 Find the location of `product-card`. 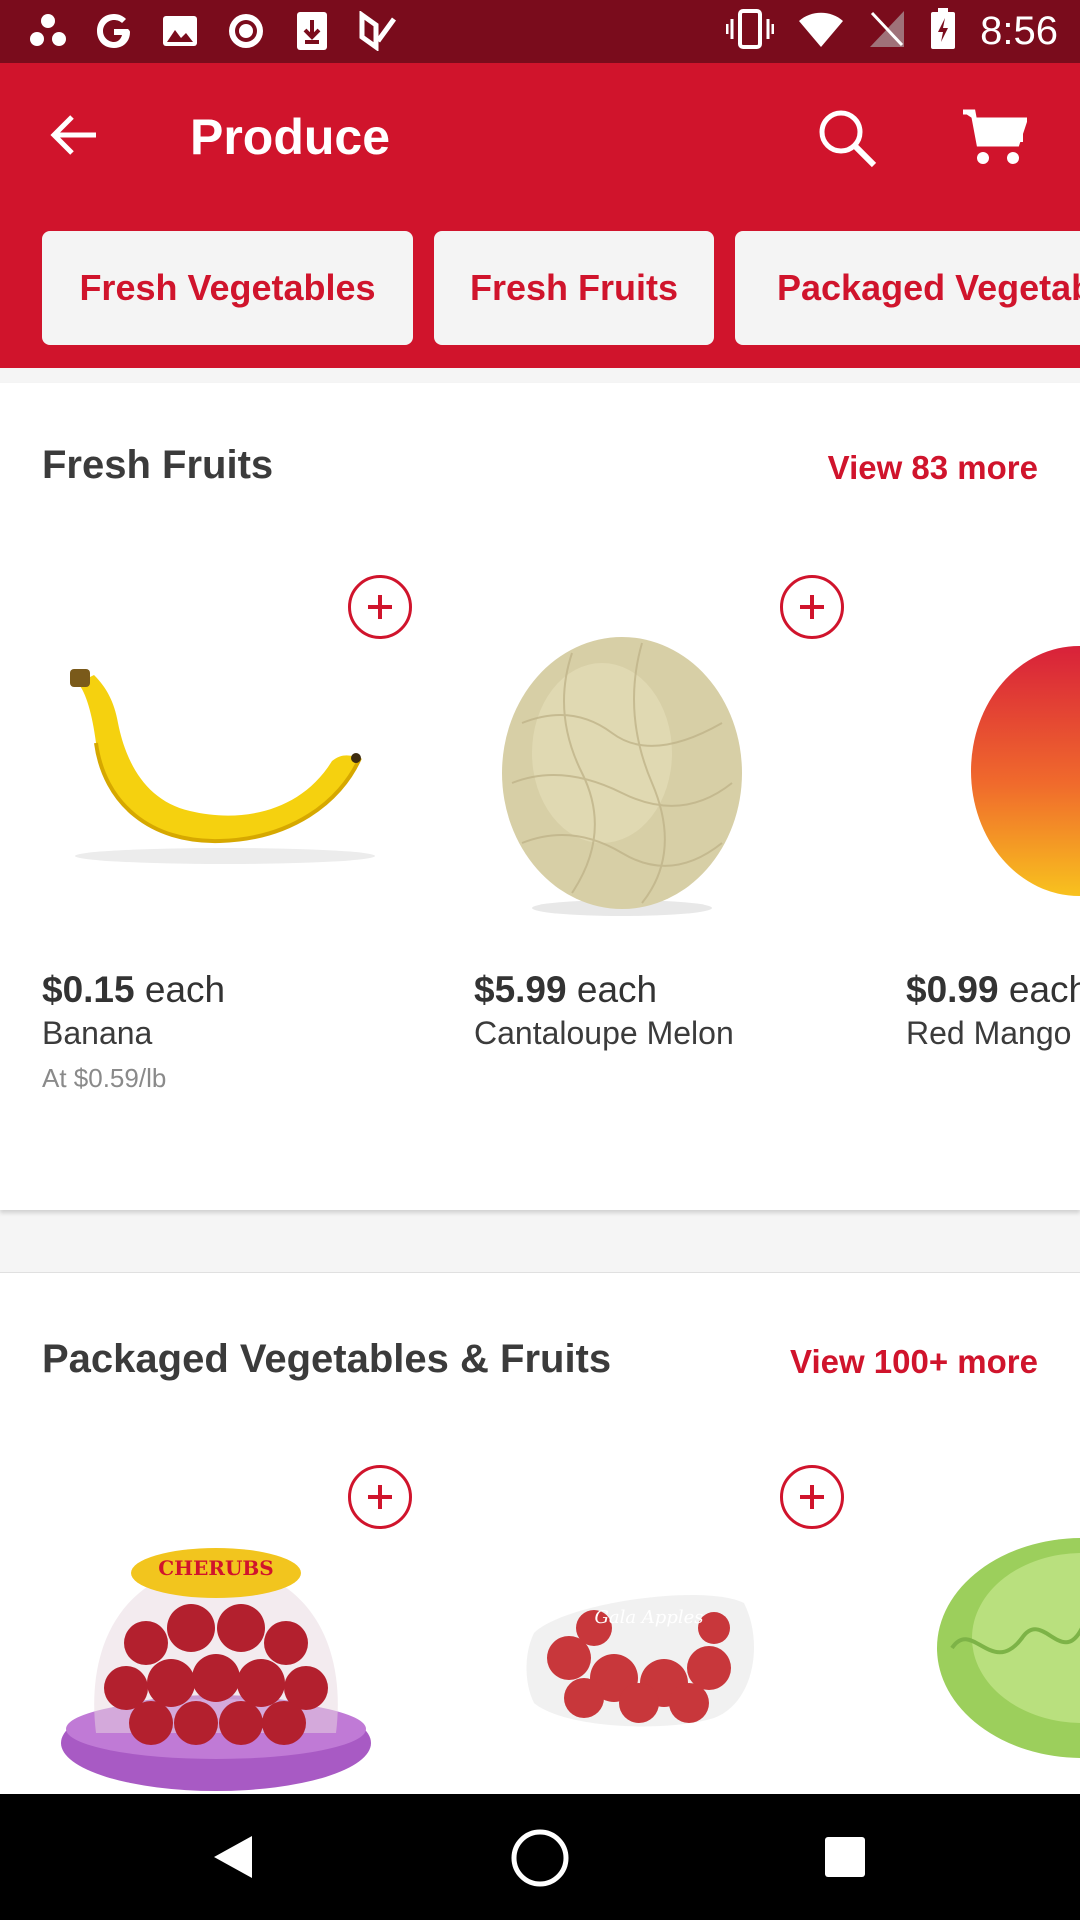

product-card is located at coordinates (972, 1534).